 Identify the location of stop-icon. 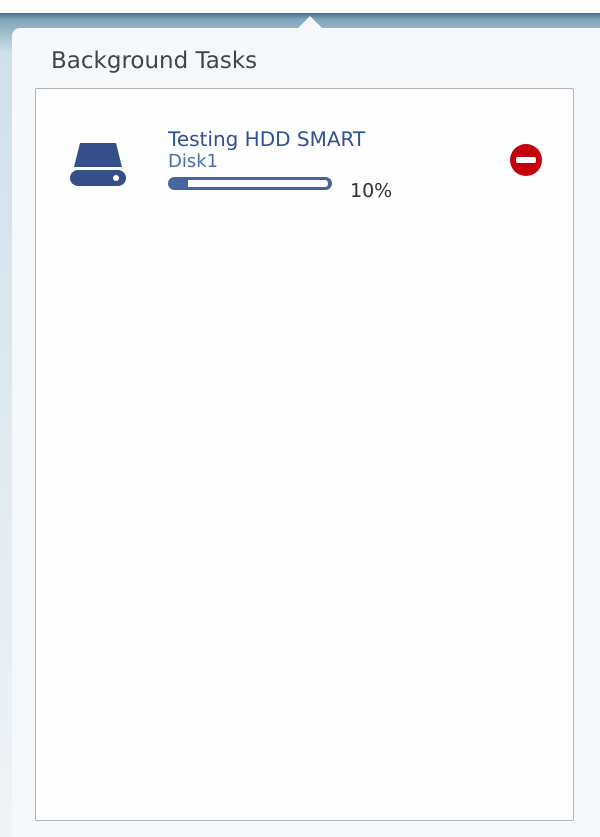
(526, 160).